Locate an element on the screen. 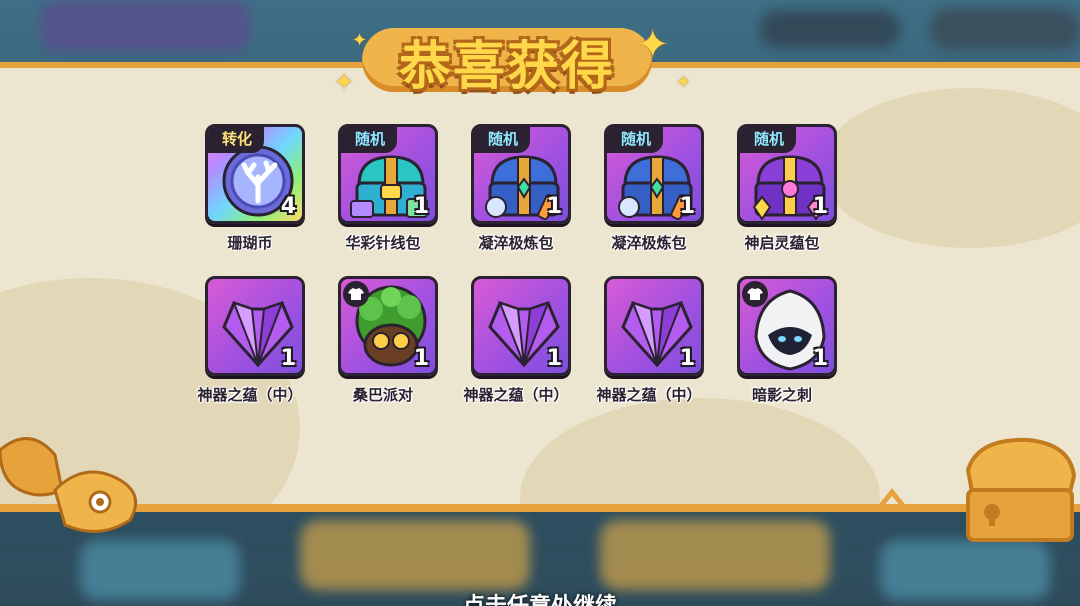 The width and height of the screenshot is (1080, 606). panel-notch-icon is located at coordinates (892, 500).